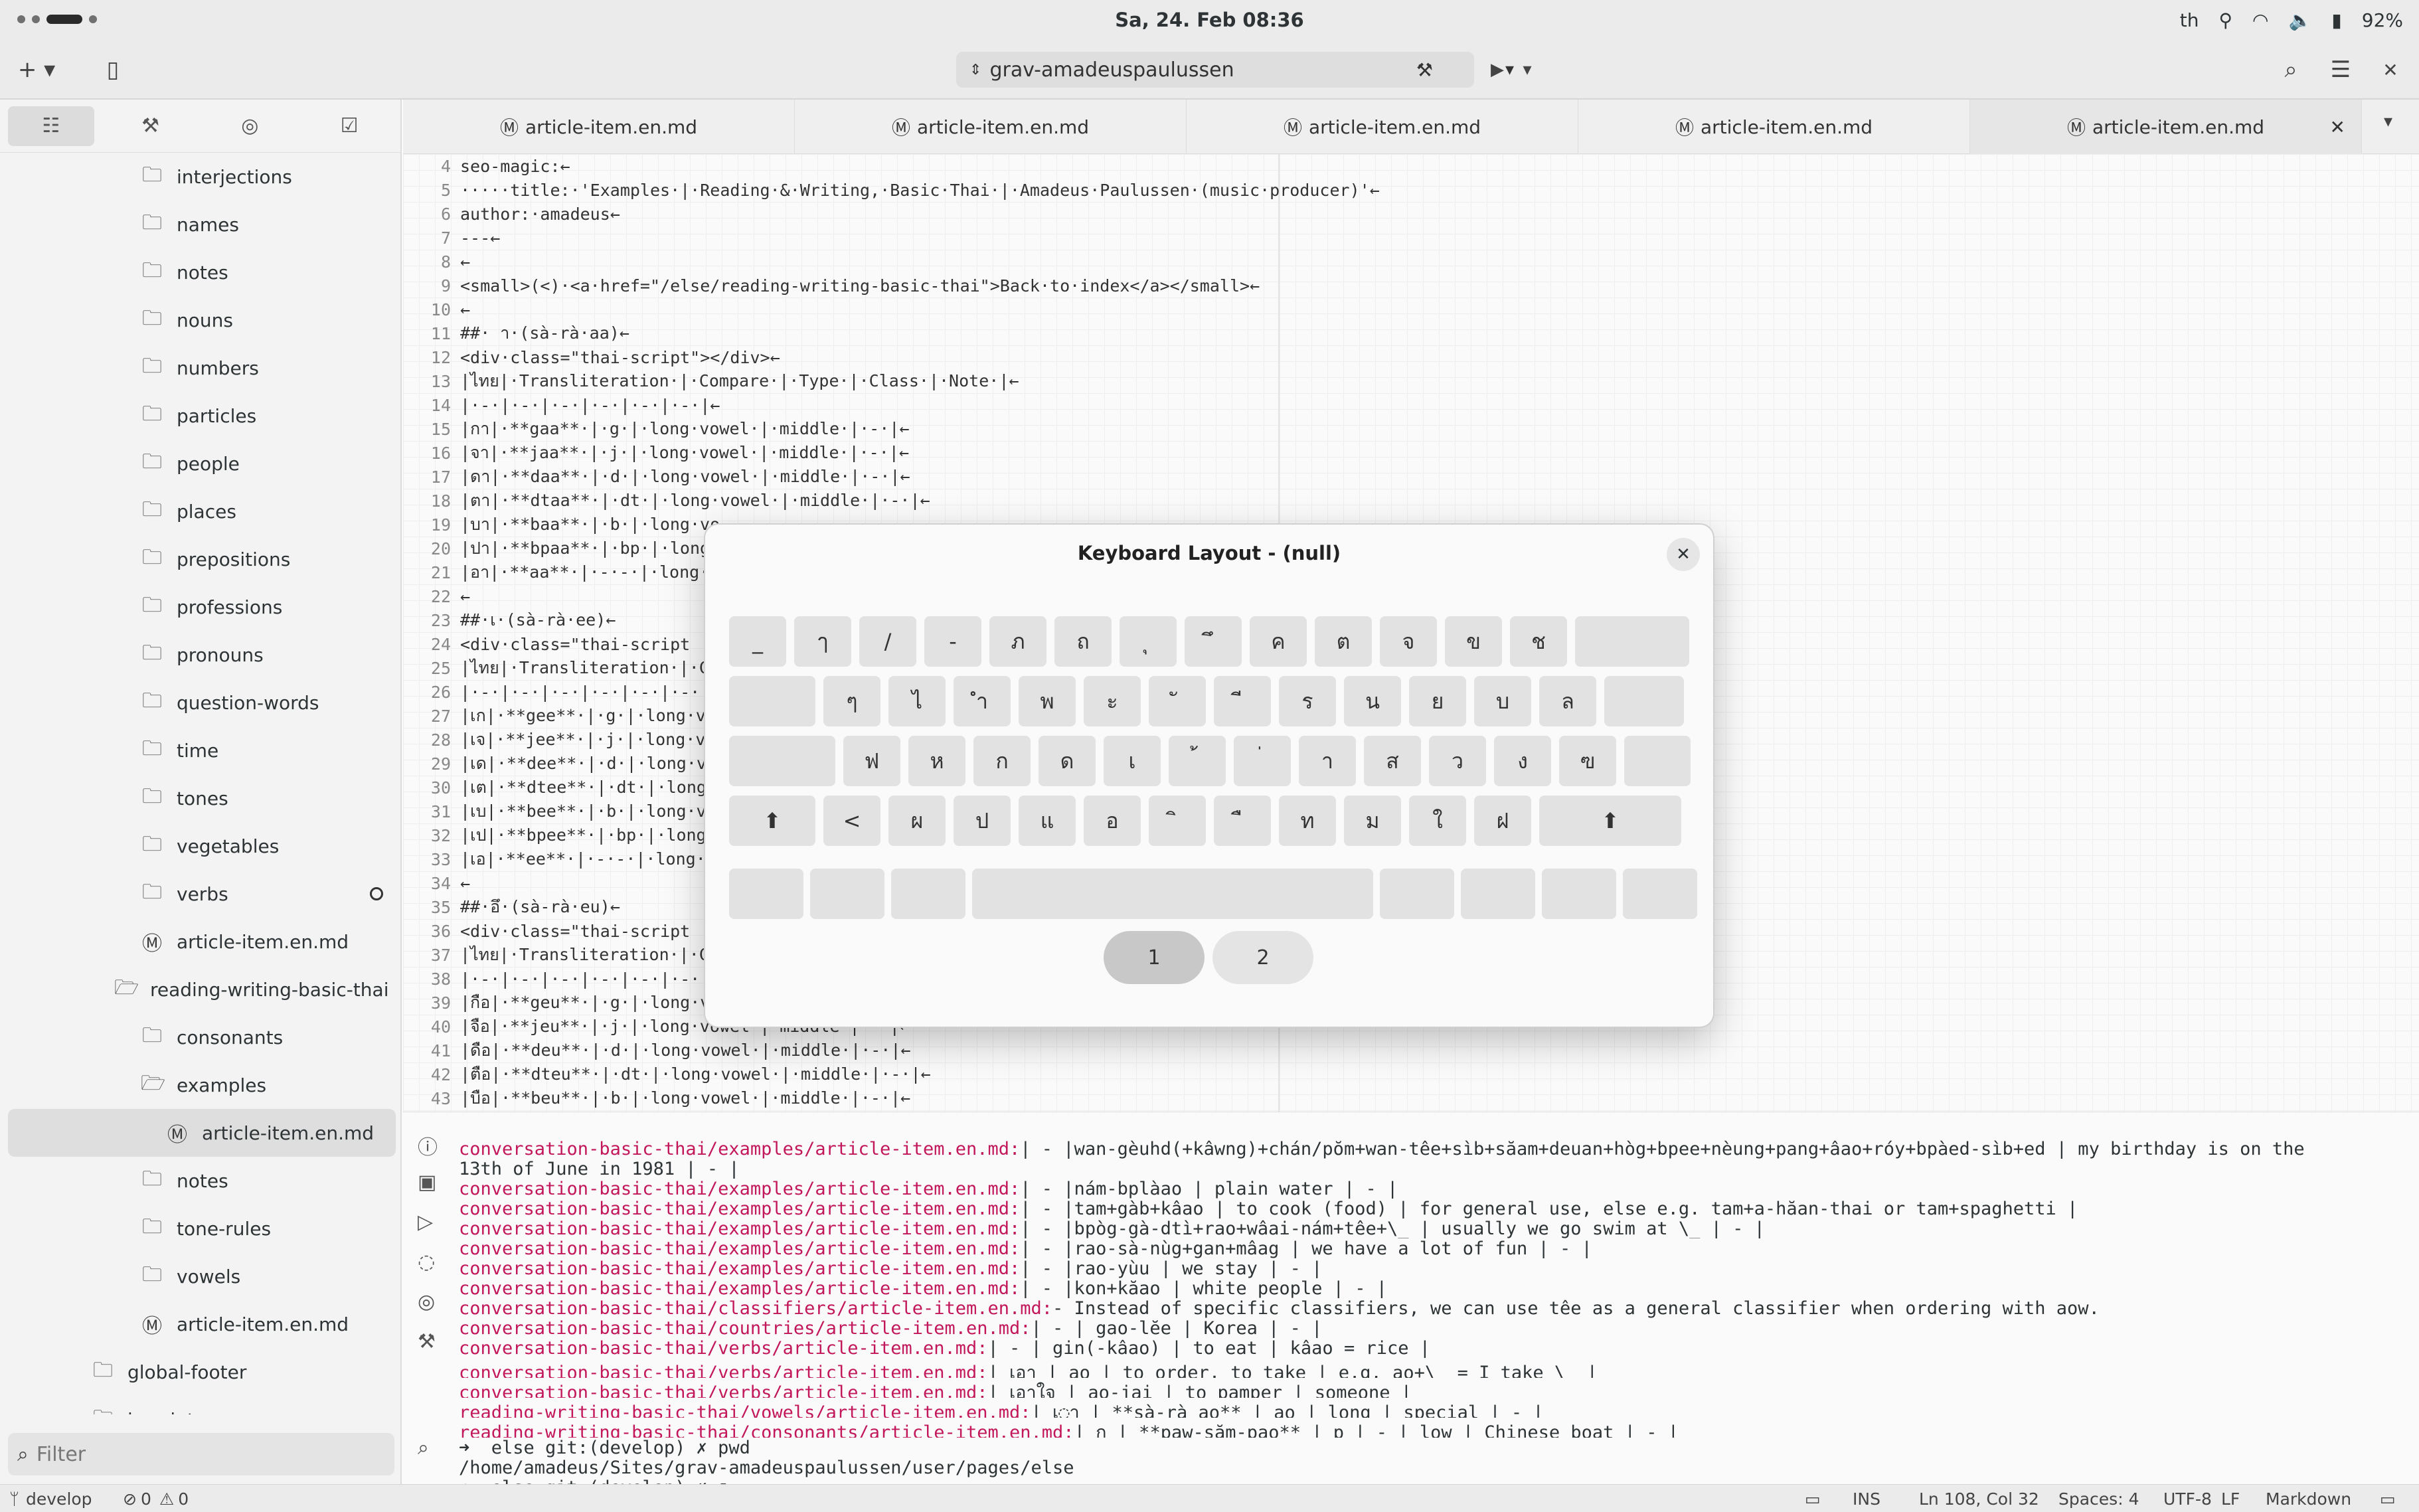 The width and height of the screenshot is (2419, 1512). What do you see at coordinates (1173, 894) in the screenshot?
I see `space-key` at bounding box center [1173, 894].